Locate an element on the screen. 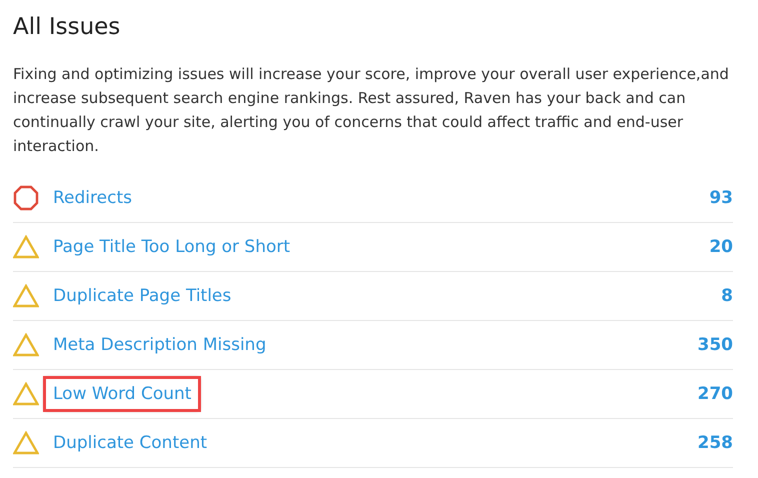  issue-link: Low Word Count is located at coordinates (122, 394).